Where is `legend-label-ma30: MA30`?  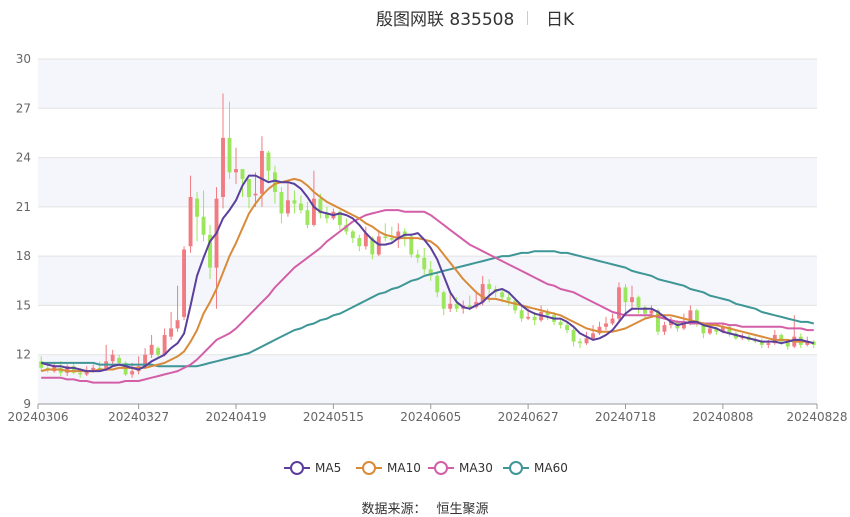 legend-label-ma30: MA30 is located at coordinates (476, 468).